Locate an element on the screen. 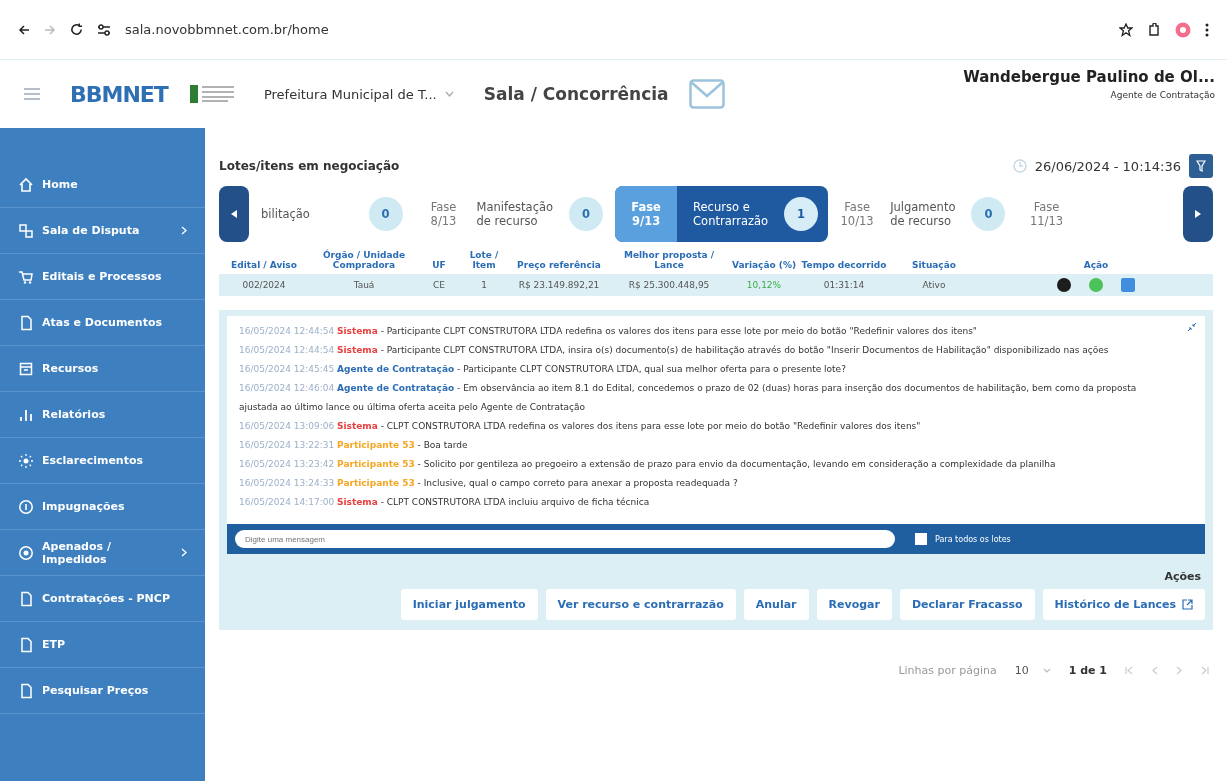 The height and width of the screenshot is (781, 1227). profile-icon is located at coordinates (1183, 29).